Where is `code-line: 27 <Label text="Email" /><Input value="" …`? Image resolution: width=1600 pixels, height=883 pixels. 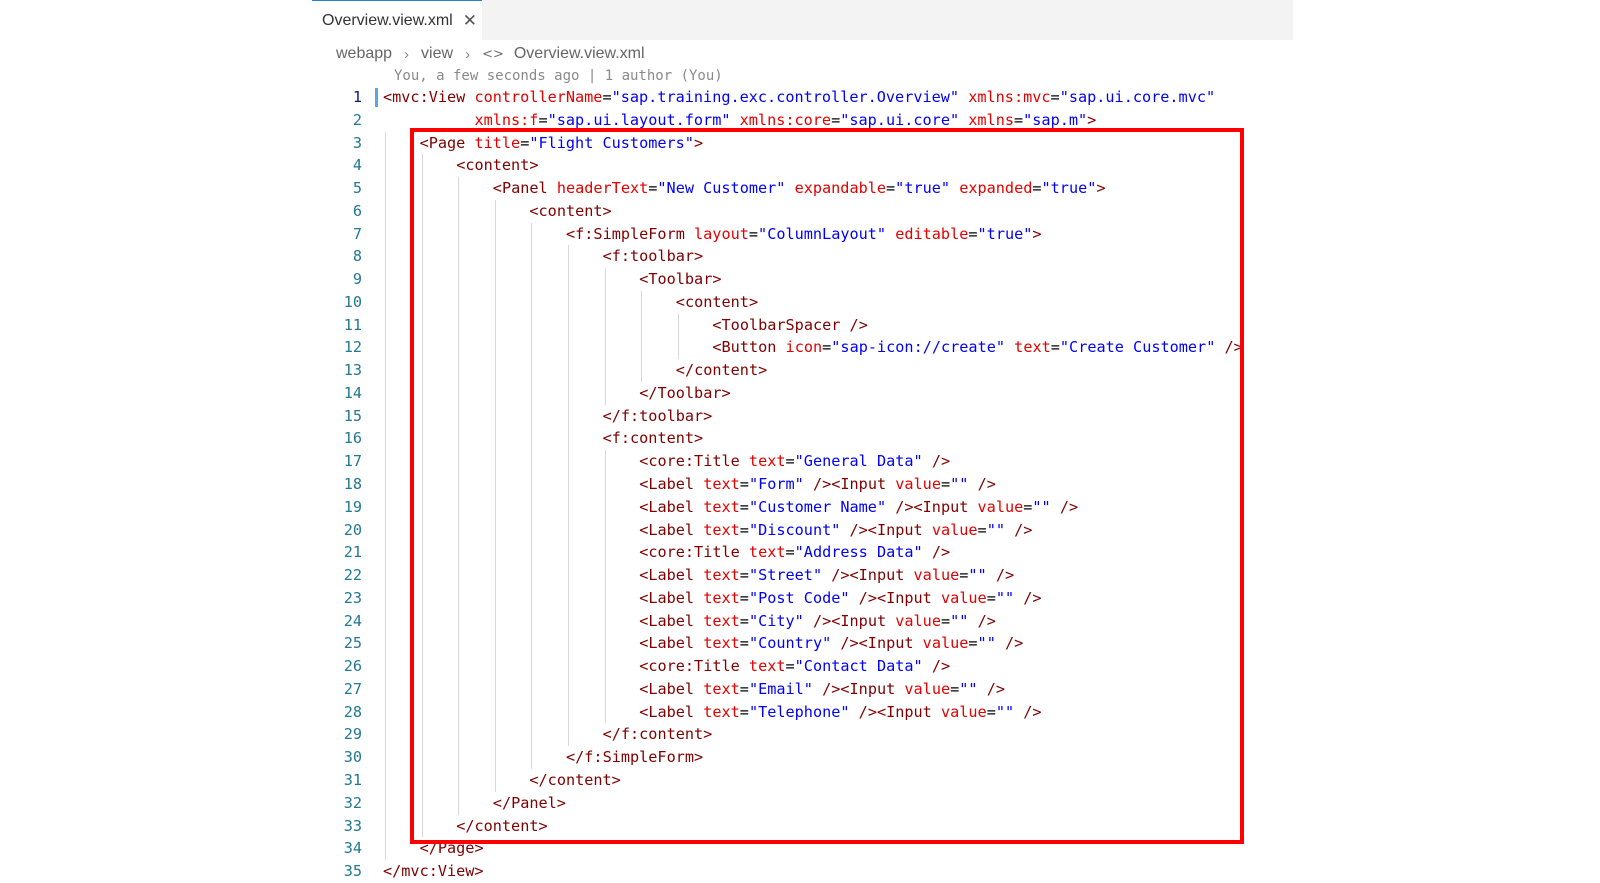 code-line: 27 <Label text="Email" /><Input value="" … is located at coordinates (802, 689).